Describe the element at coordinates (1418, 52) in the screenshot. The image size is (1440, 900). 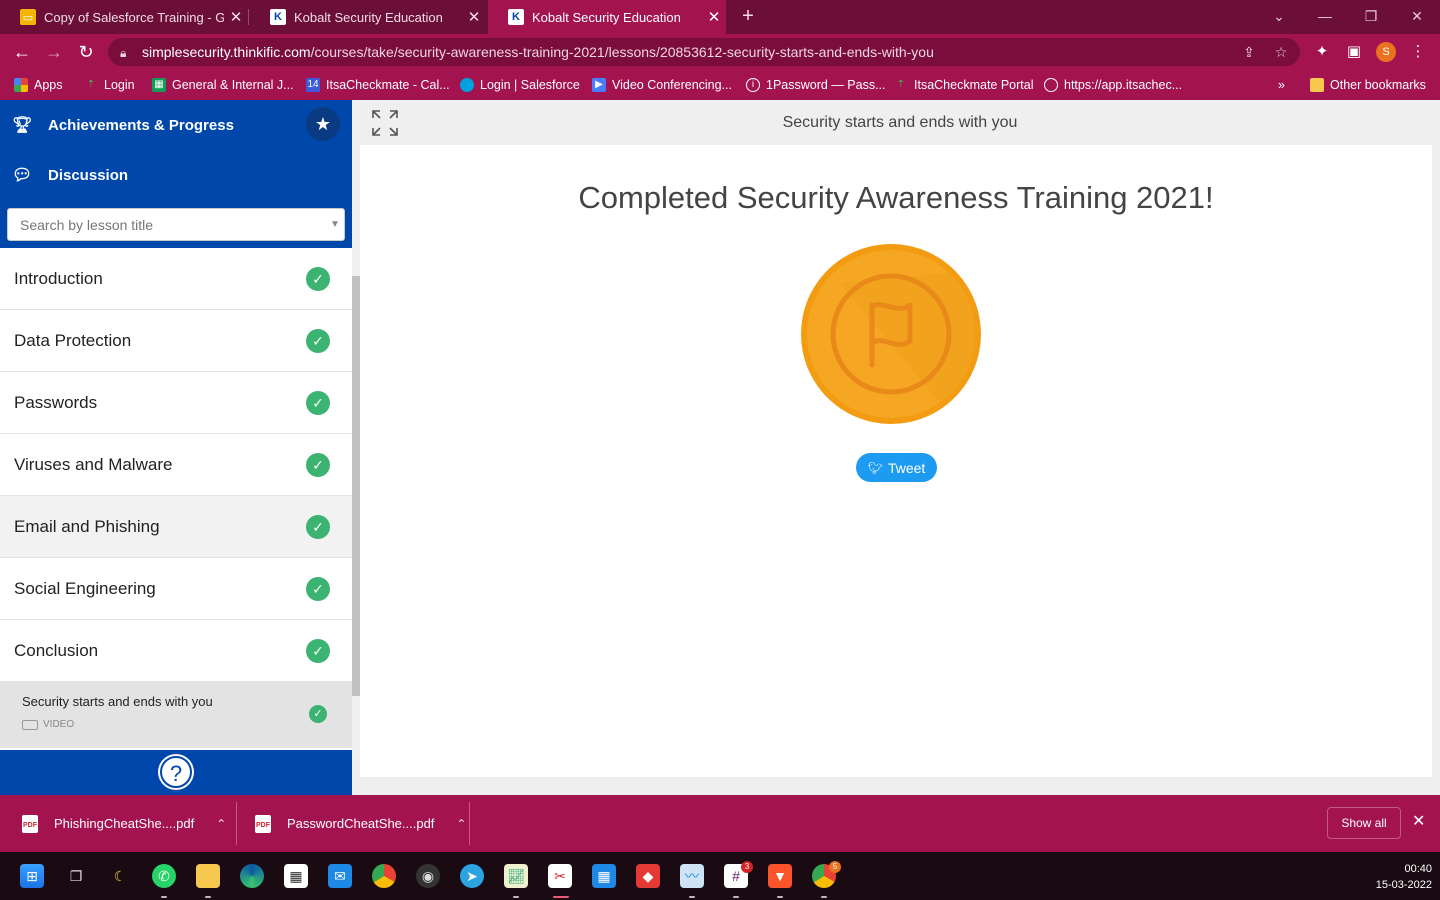
I see `menu-kebab-icon: ⋮` at that location.